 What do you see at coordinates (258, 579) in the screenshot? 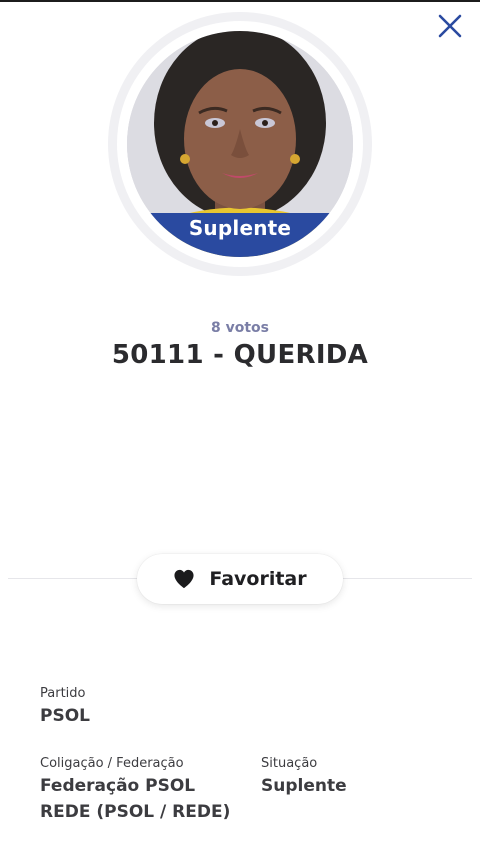
I see `favorite-button-label: Favoritar` at bounding box center [258, 579].